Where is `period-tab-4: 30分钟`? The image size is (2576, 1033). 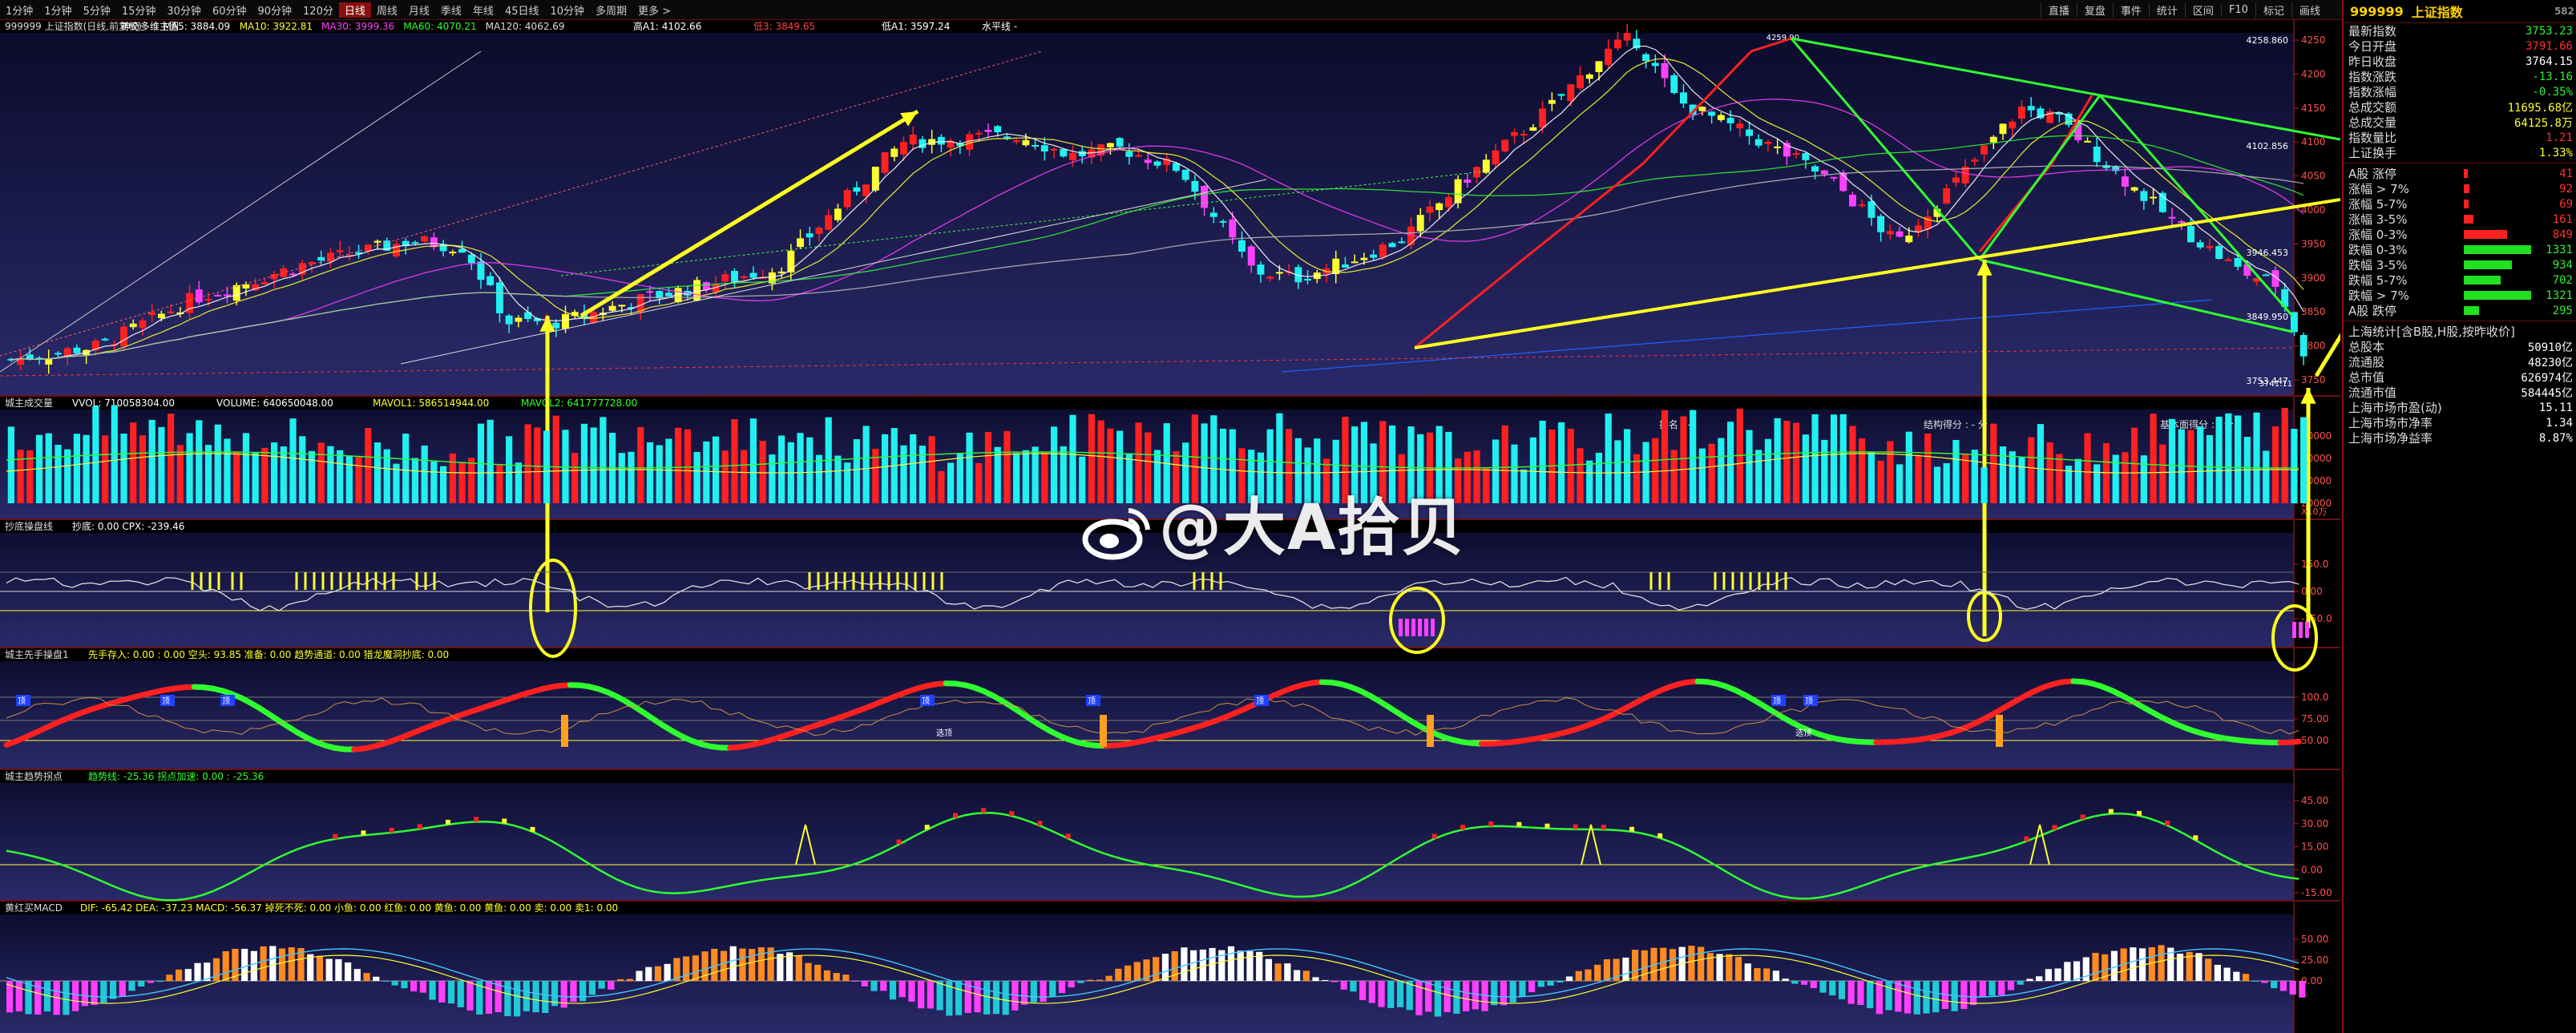 period-tab-4: 30分钟 is located at coordinates (184, 10).